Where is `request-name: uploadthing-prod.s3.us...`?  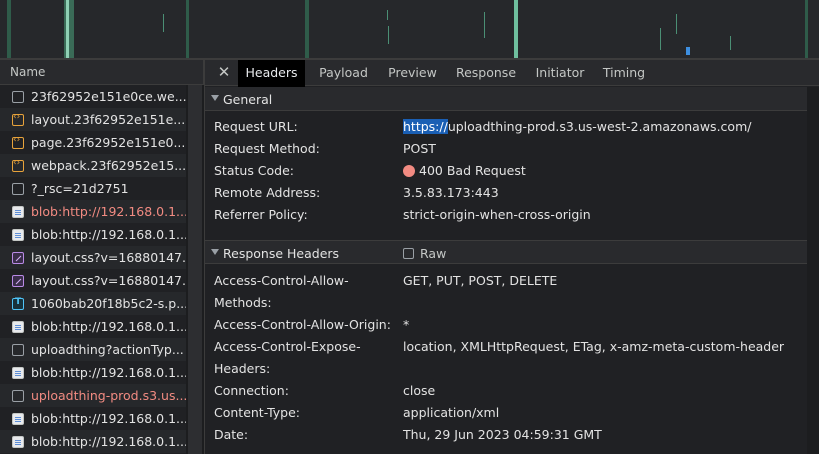 request-name: uploadthing-prod.s3.us... is located at coordinates (108, 395).